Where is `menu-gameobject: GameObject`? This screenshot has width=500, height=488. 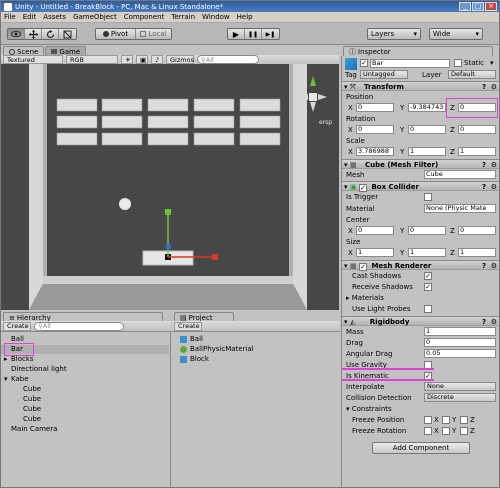 menu-gameobject: GameObject is located at coordinates (95, 17).